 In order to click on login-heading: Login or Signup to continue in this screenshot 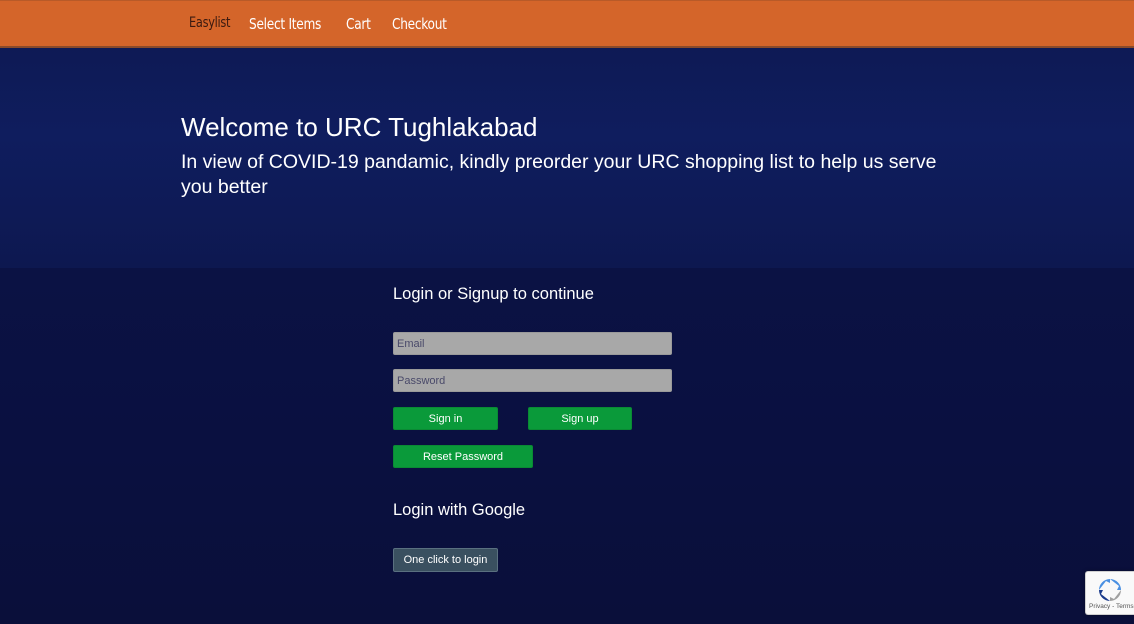, I will do `click(493, 294)`.